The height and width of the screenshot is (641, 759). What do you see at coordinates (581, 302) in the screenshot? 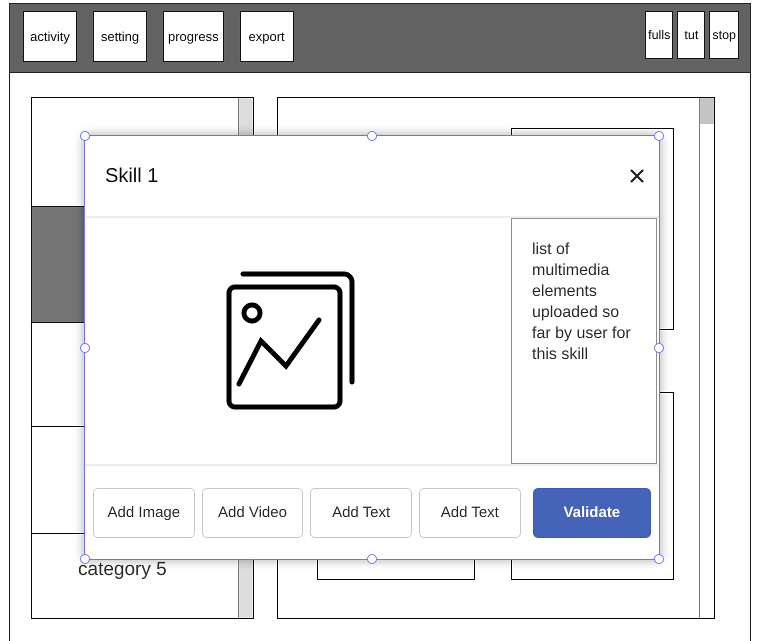
I see `media-list-text: list of multimedia elements uploaded so far by user for this skill` at bounding box center [581, 302].